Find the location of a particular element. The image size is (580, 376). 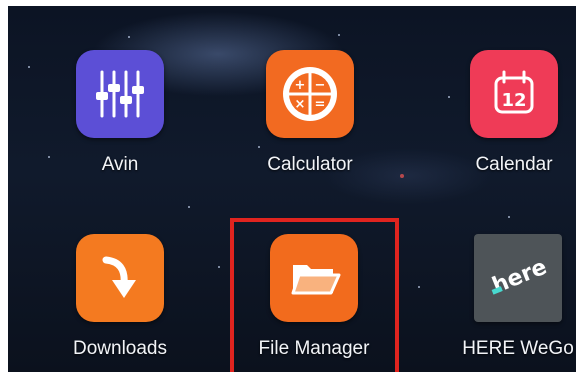

equalizer-icon is located at coordinates (120, 94).